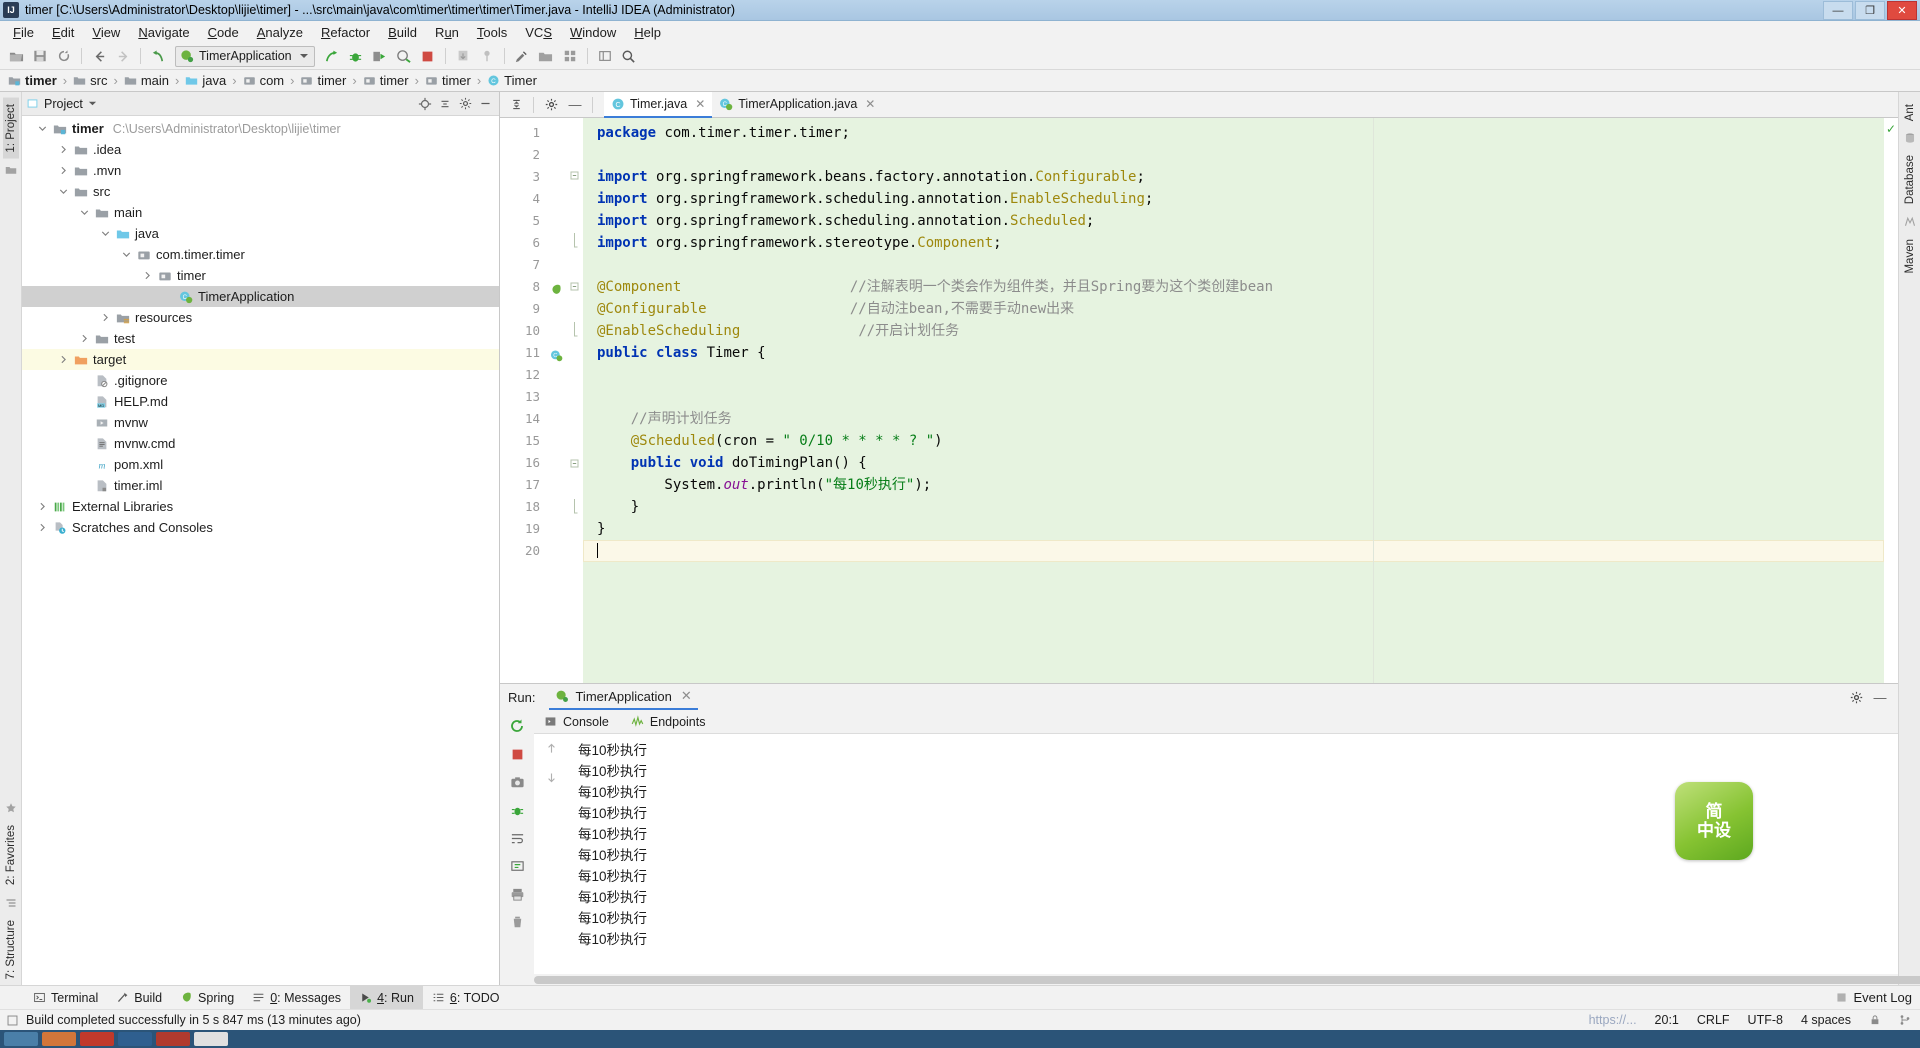 The height and width of the screenshot is (1048, 1920). Describe the element at coordinates (1875, 1020) in the screenshot. I see `lock-icon` at that location.